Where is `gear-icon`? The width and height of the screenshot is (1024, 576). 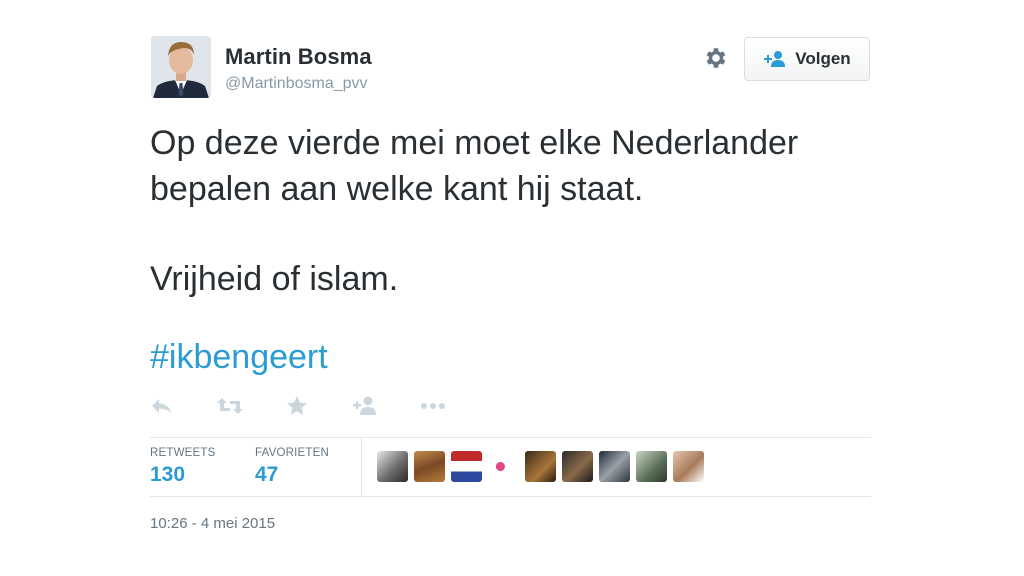 gear-icon is located at coordinates (715, 58).